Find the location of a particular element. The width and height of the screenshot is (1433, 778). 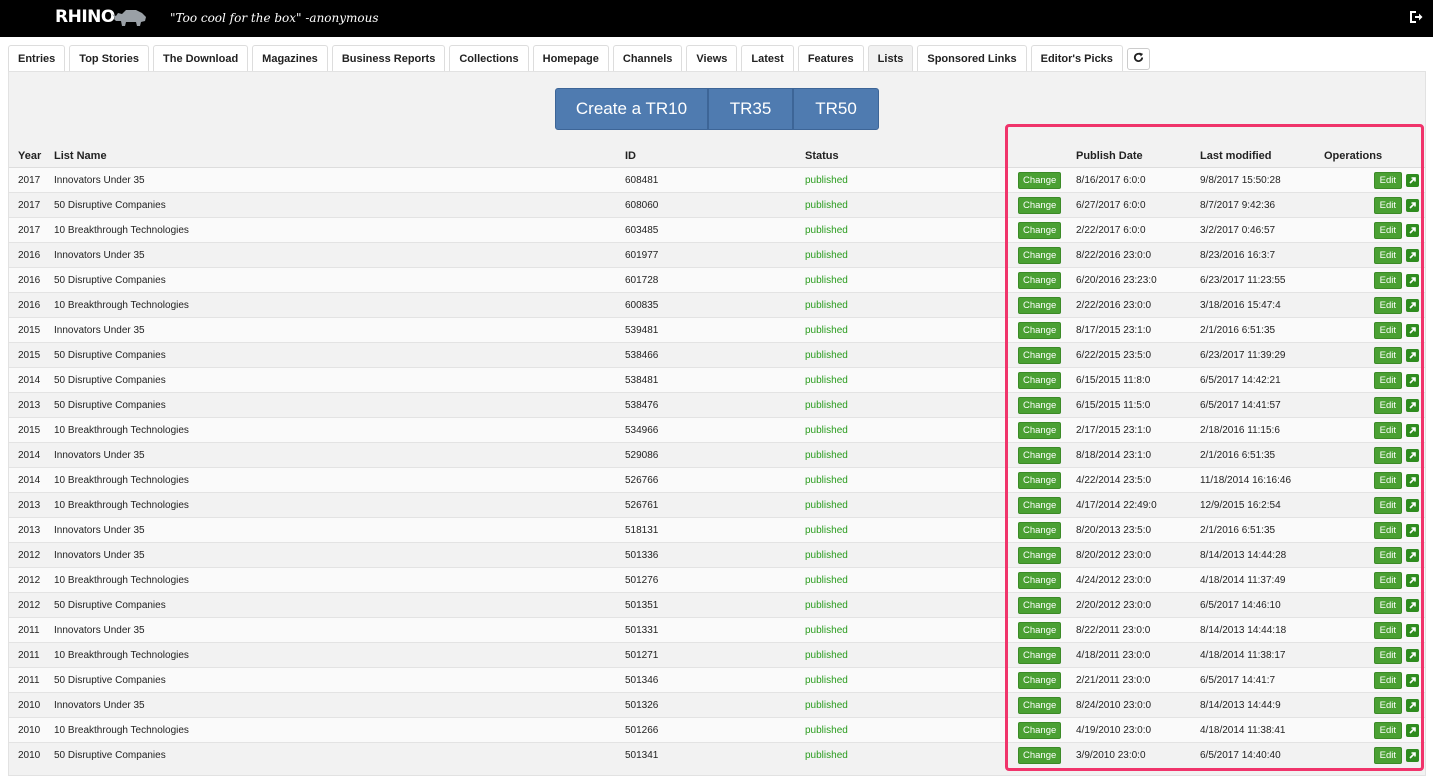

cell-last-modified: 8/23/2016 16:3:7 is located at coordinates (1262, 255).